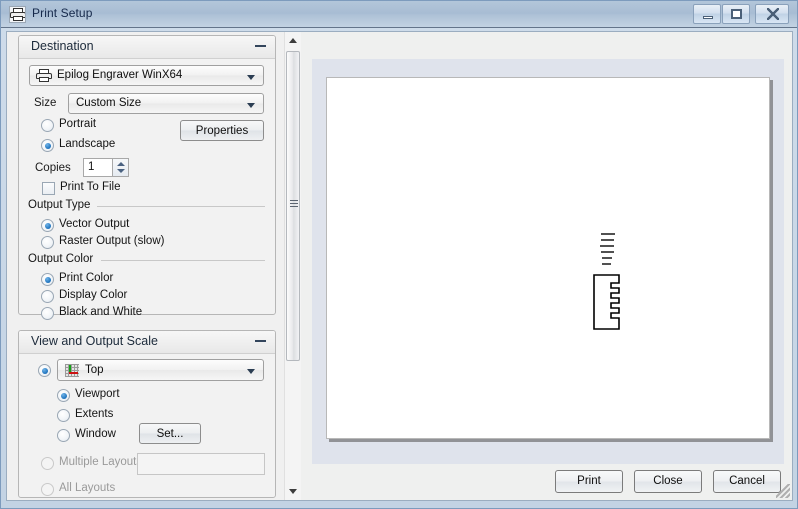 This screenshot has height=509, width=798. Describe the element at coordinates (120, 75) in the screenshot. I see `printer-value: Epilog Engraver WinX64` at that location.